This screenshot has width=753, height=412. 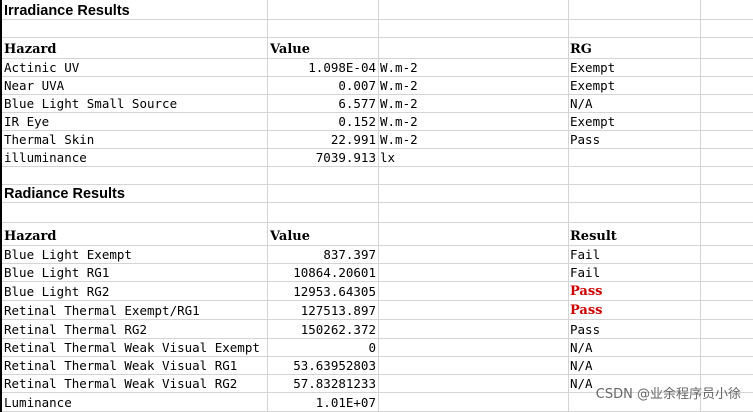 What do you see at coordinates (75, 329) in the screenshot?
I see `hazard-cell: Retinal Thermal RG2` at bounding box center [75, 329].